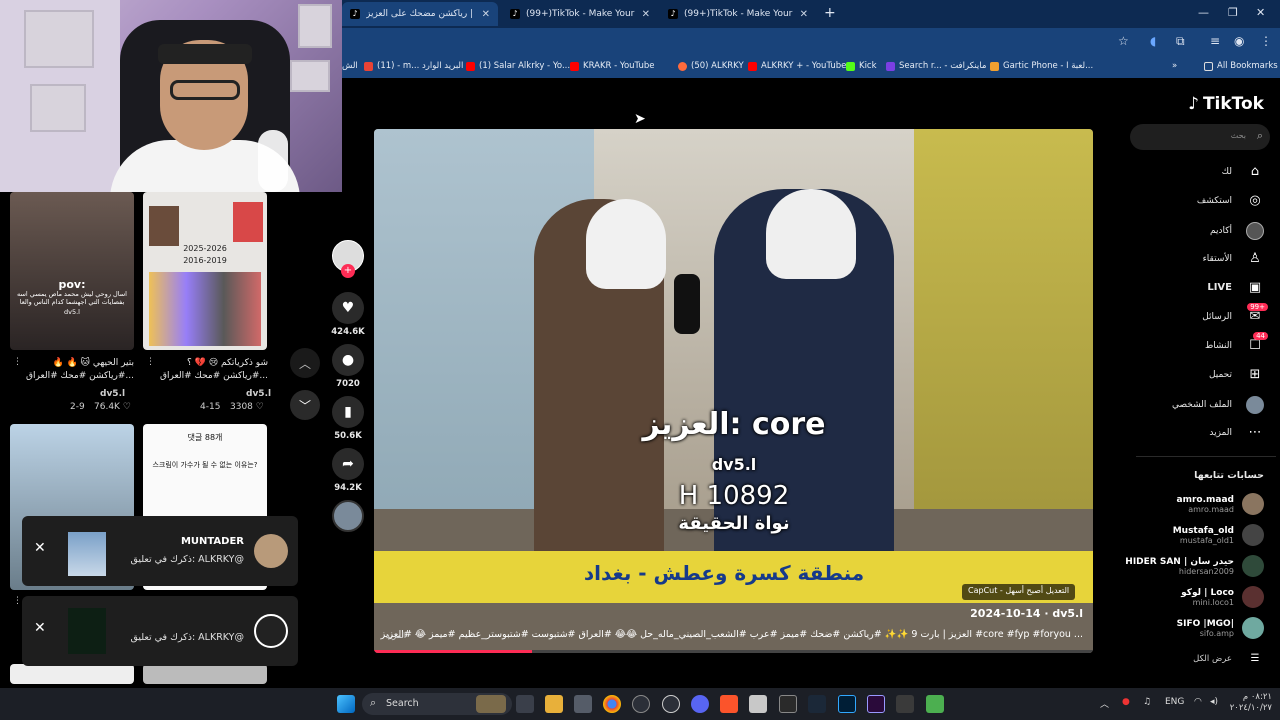 The width and height of the screenshot is (1280, 720). Describe the element at coordinates (1249, 703) in the screenshot. I see `clock: ٠٨:٢١ م ٢٠٢٤/١٠/٢٧` at that location.